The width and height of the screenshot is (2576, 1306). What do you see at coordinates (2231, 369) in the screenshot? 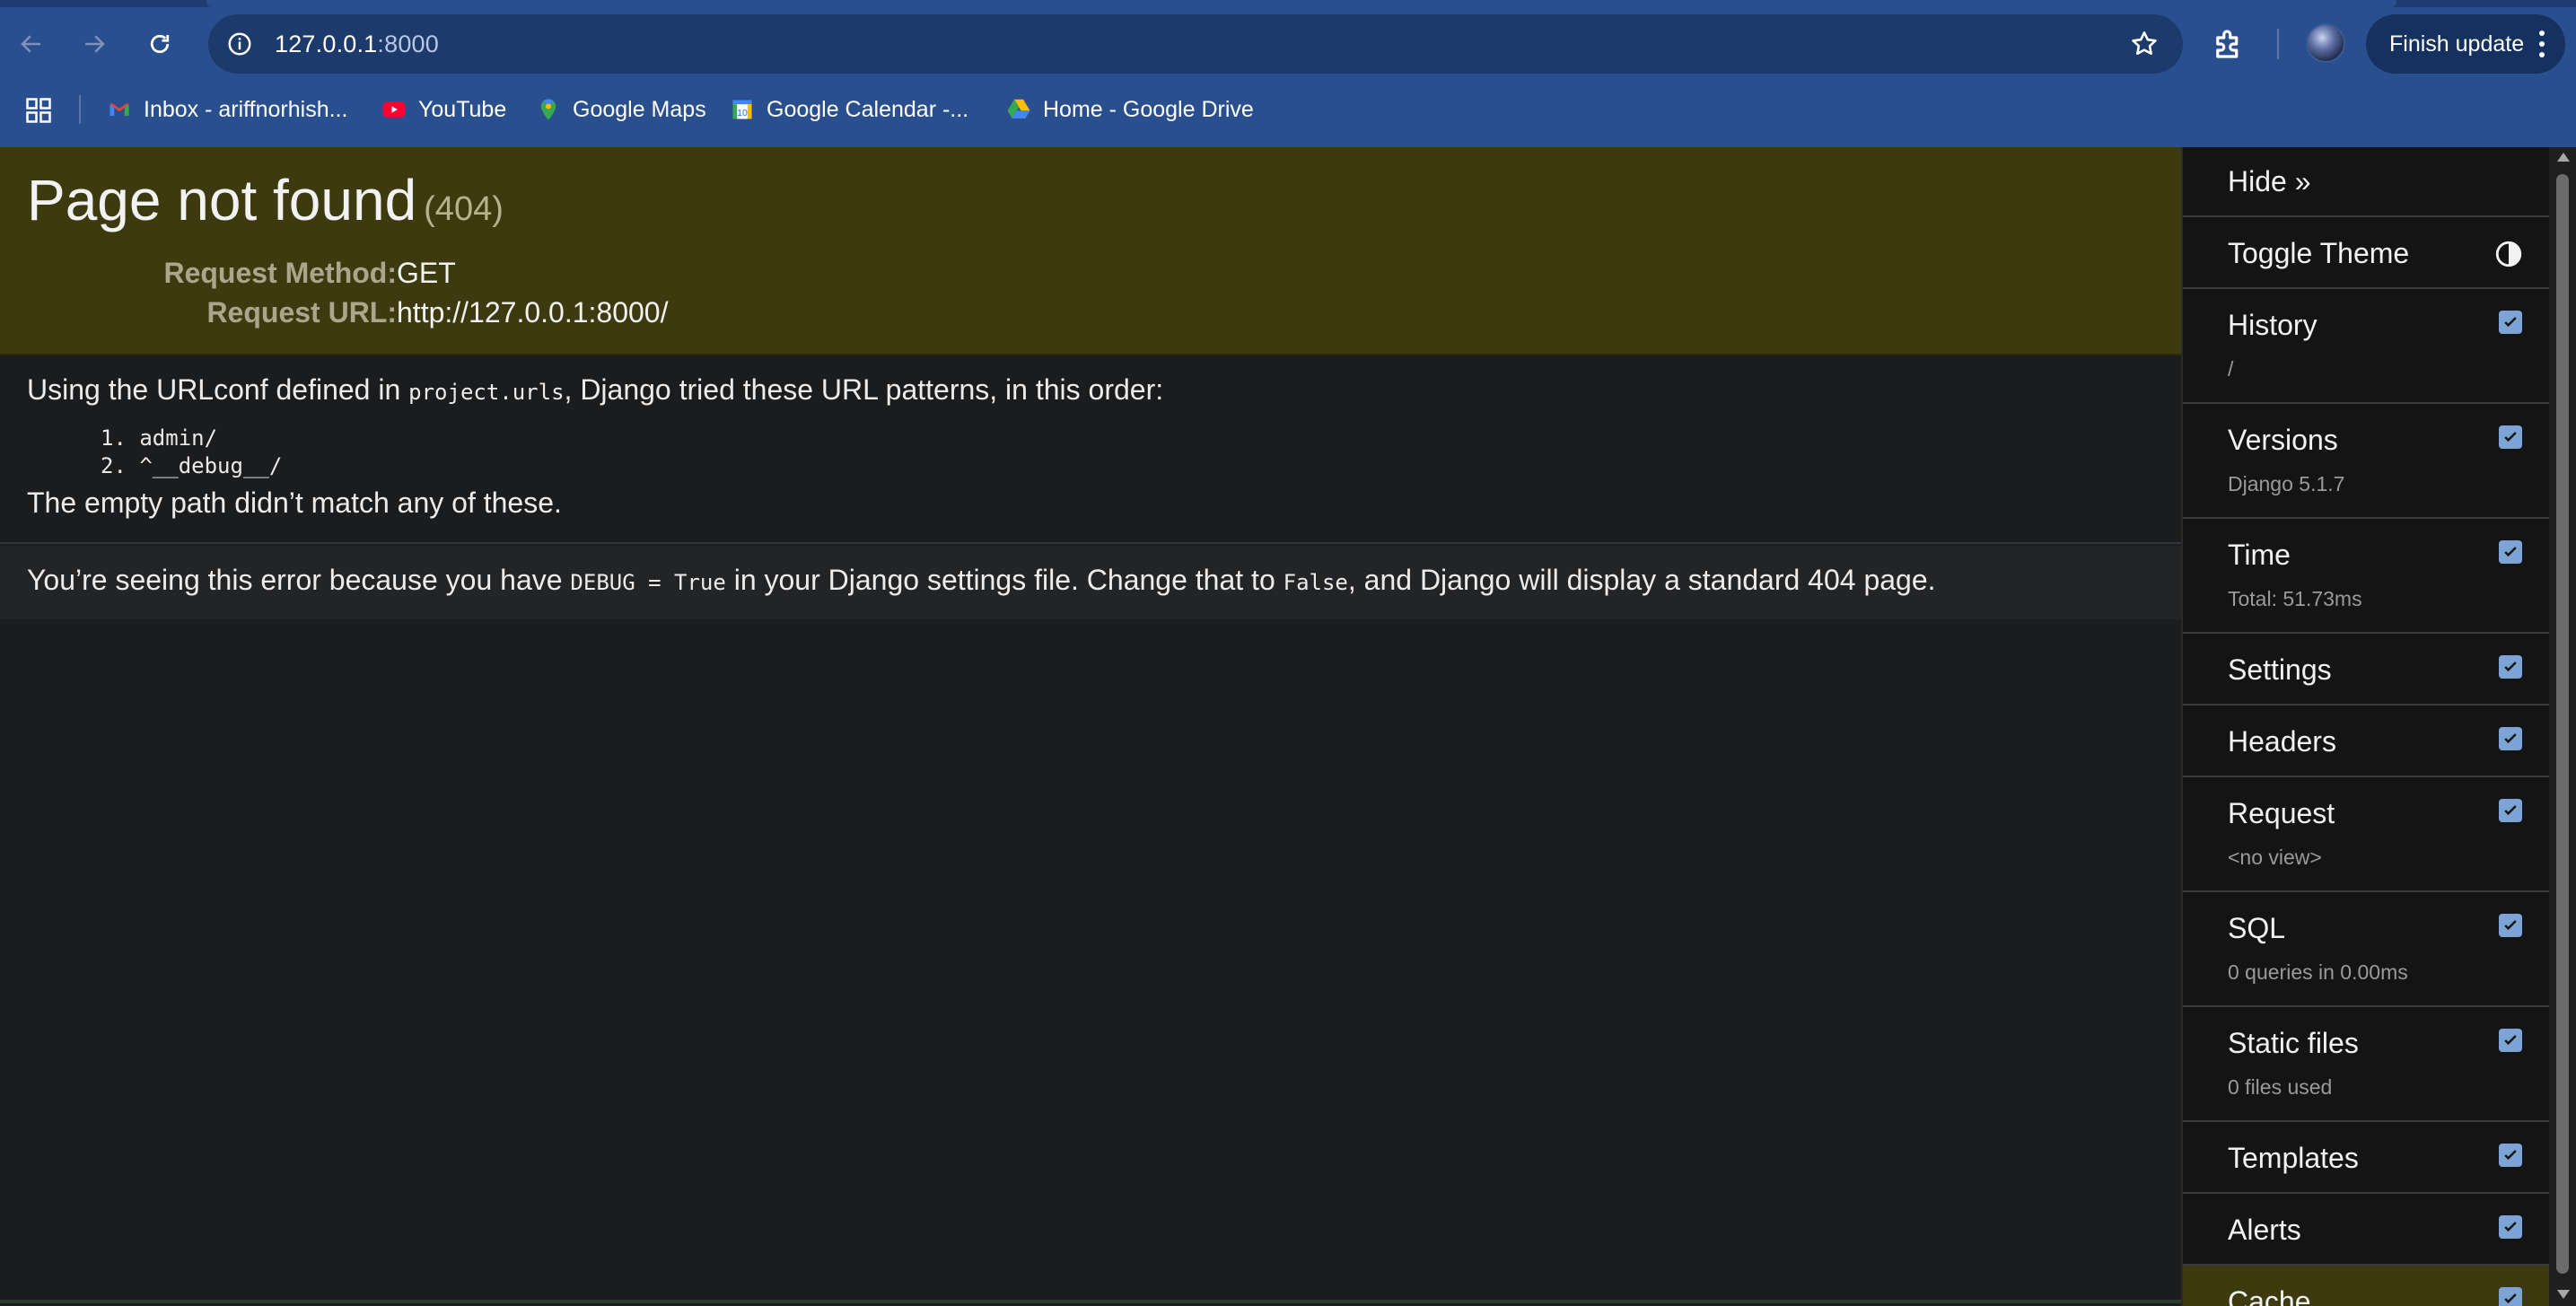
I see `panel-subtitle: /` at bounding box center [2231, 369].